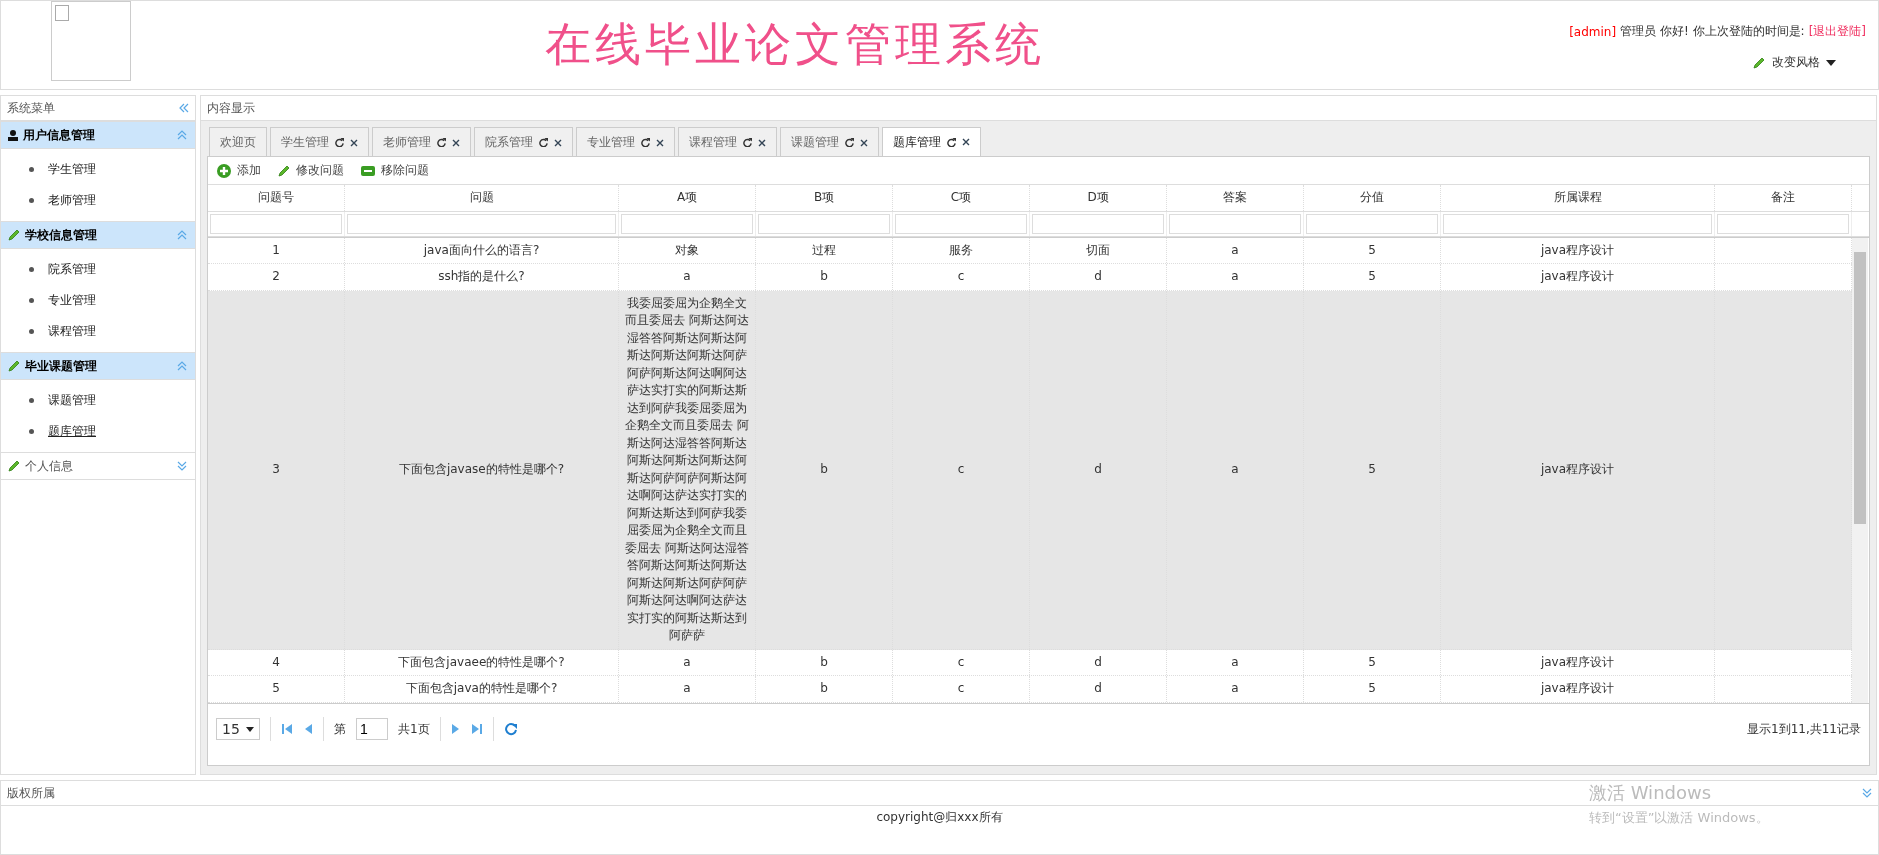 This screenshot has height=855, width=1879. Describe the element at coordinates (98, 235) in the screenshot. I see `menu-group-header: 学校信息管理` at that location.